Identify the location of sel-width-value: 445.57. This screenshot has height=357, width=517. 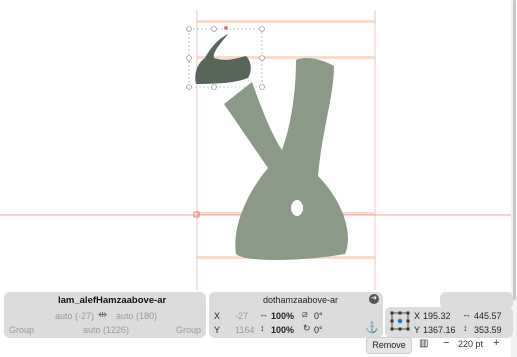
(488, 316).